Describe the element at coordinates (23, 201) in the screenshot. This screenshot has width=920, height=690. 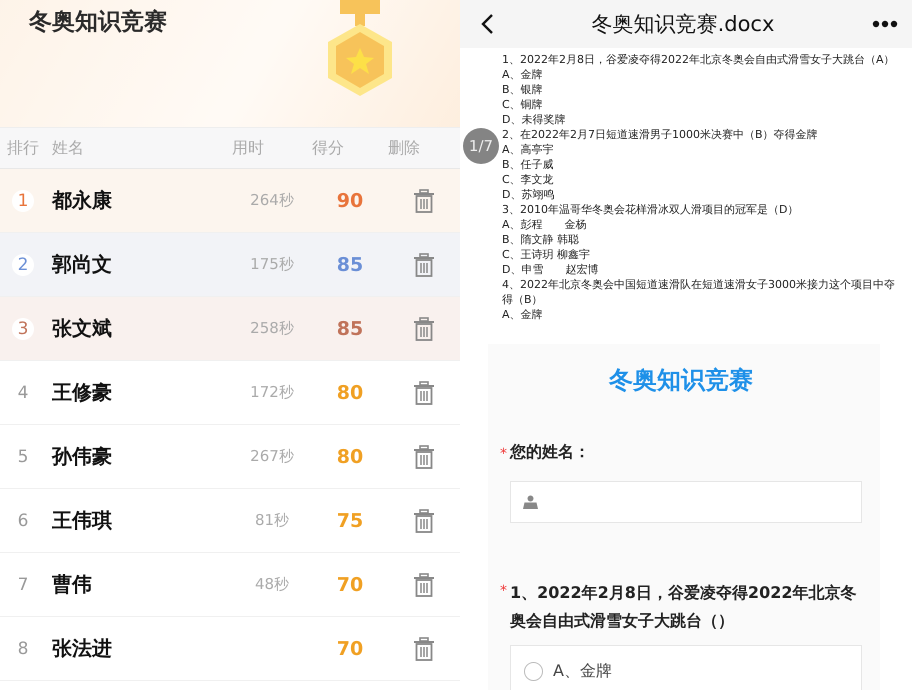
I see `rank-number: 1` at that location.